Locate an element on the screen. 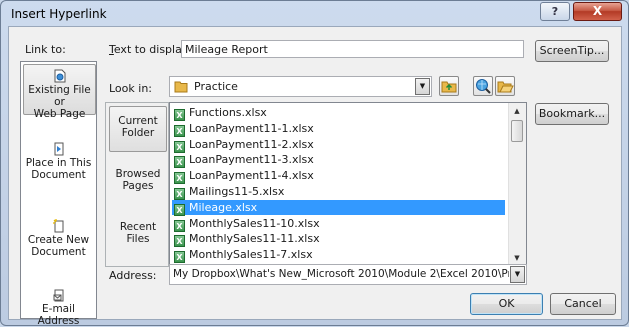 This screenshot has width=629, height=327. text-to-display-label-rest: ext to display: is located at coordinates (152, 49).